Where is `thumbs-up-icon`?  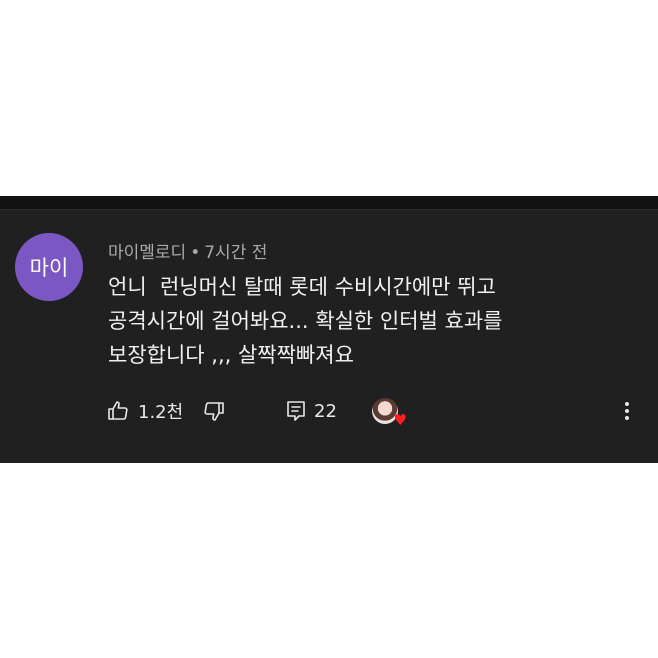
thumbs-up-icon is located at coordinates (118, 411).